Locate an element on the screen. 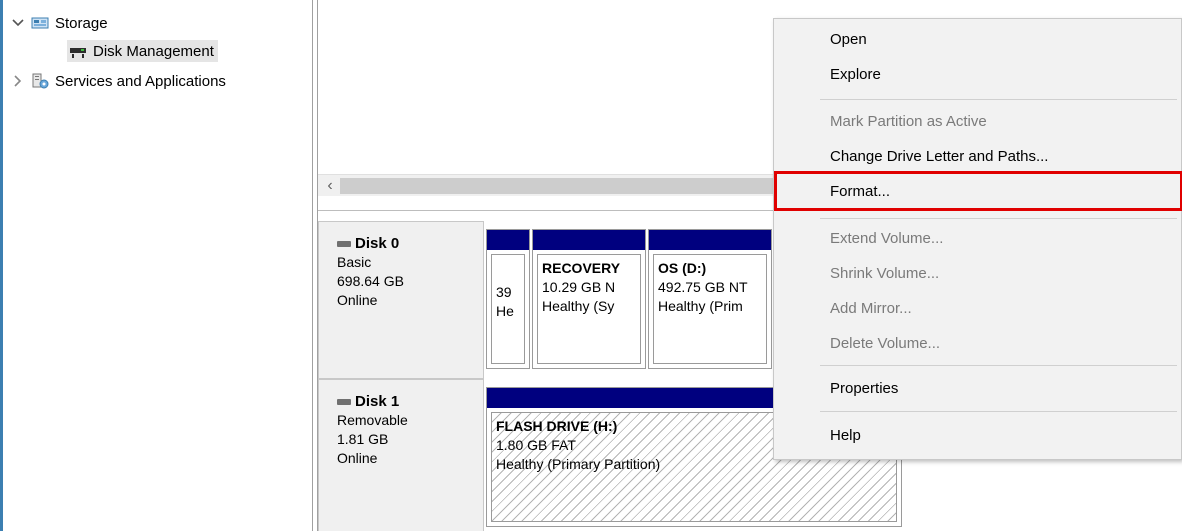 This screenshot has width=1182, height=531. partition-recovery: RECOVERY 10.29 GB N Healthy (Sy is located at coordinates (589, 299).